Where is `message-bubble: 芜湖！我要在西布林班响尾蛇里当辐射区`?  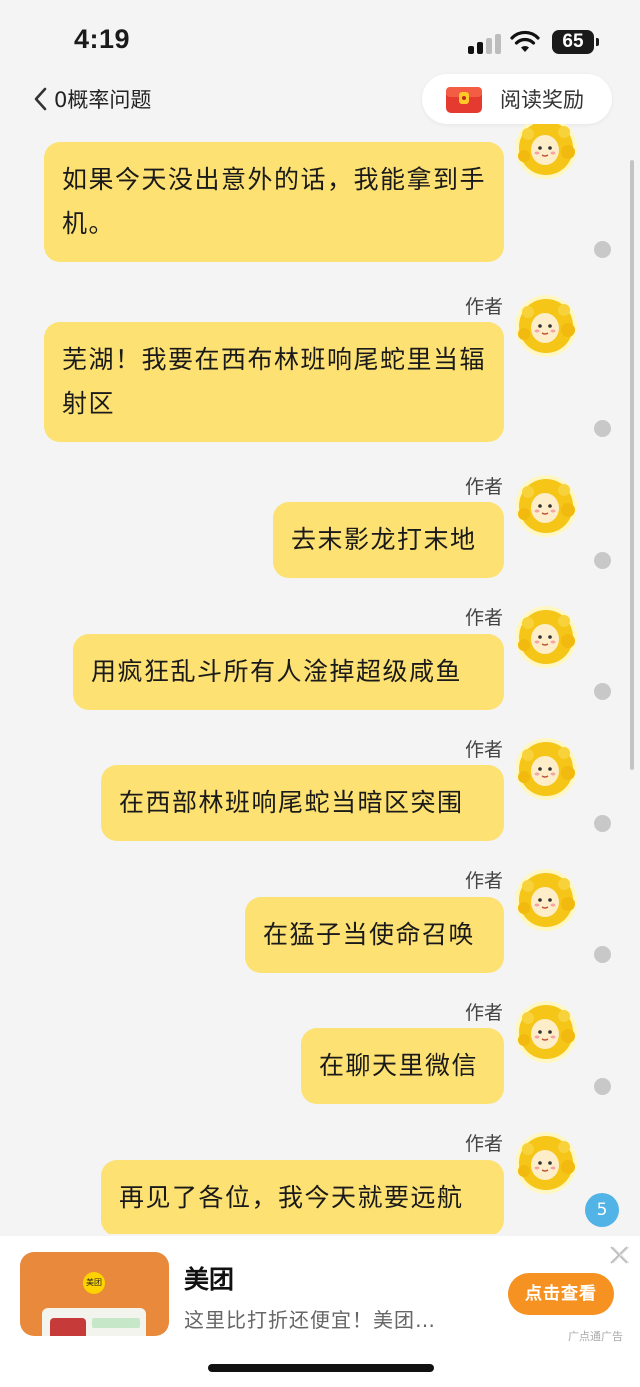
message-bubble: 芜湖！我要在西布林班响尾蛇里当辐射区 is located at coordinates (274, 382).